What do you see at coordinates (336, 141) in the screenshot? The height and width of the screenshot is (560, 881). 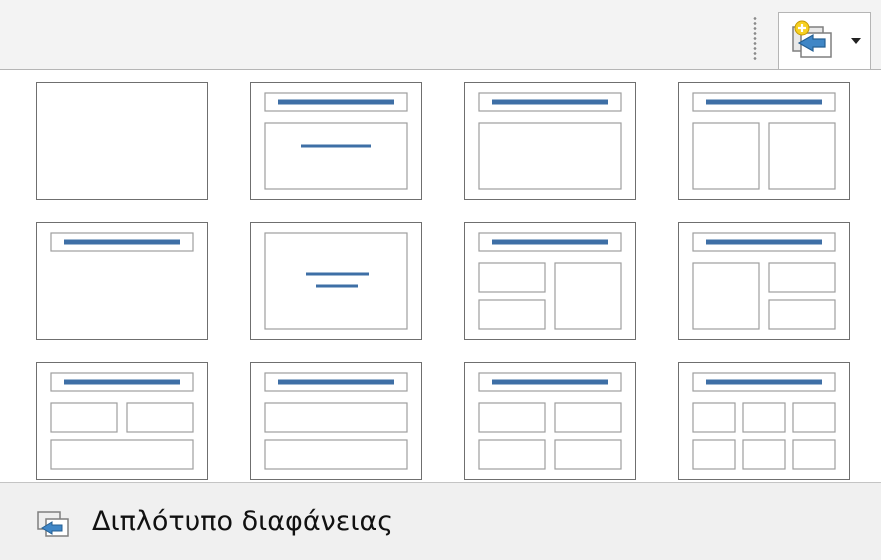 I see `layout-title-content` at bounding box center [336, 141].